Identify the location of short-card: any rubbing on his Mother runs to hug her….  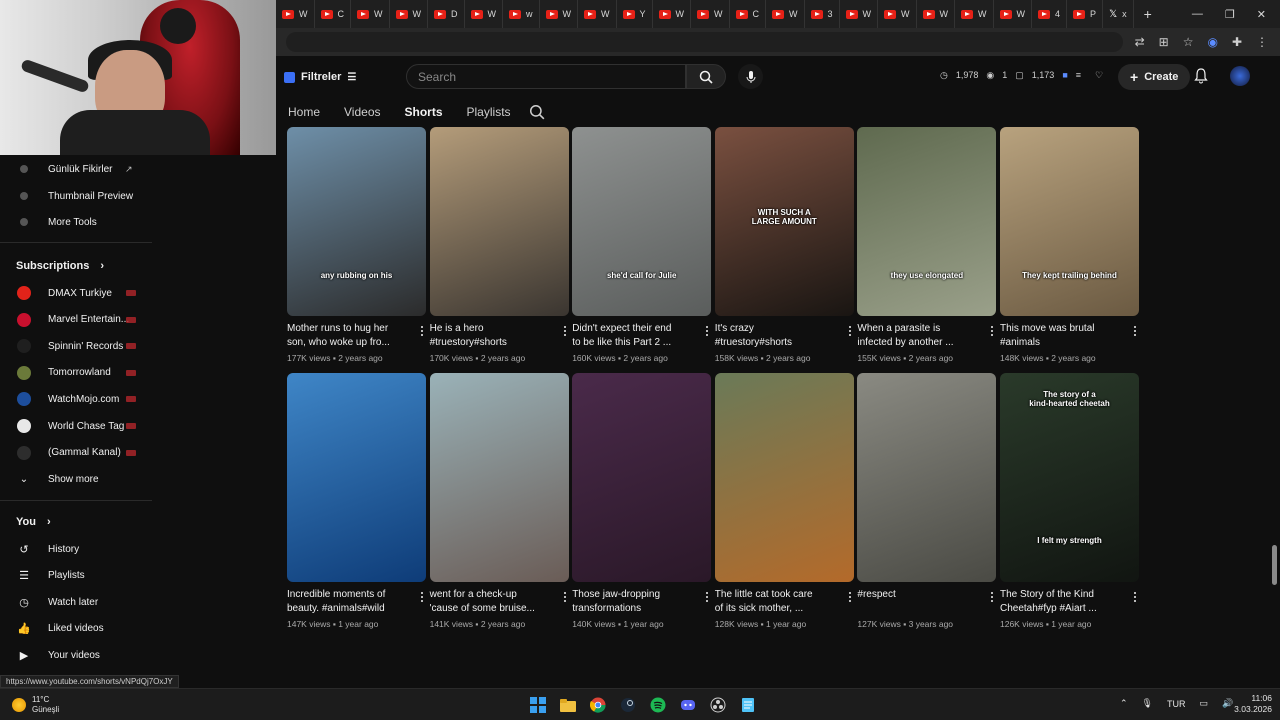
(356, 251).